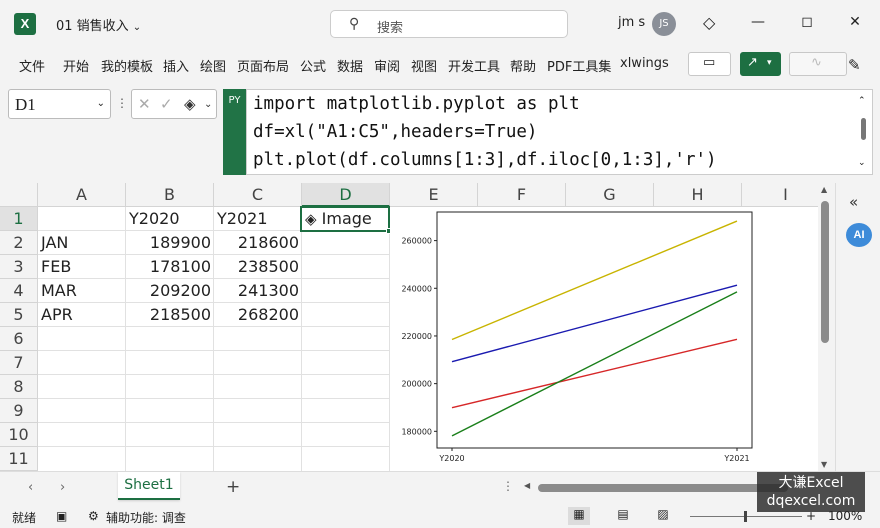 This screenshot has height=528, width=880. What do you see at coordinates (30, 487) in the screenshot?
I see `sheet-prev-icon: ‹` at bounding box center [30, 487].